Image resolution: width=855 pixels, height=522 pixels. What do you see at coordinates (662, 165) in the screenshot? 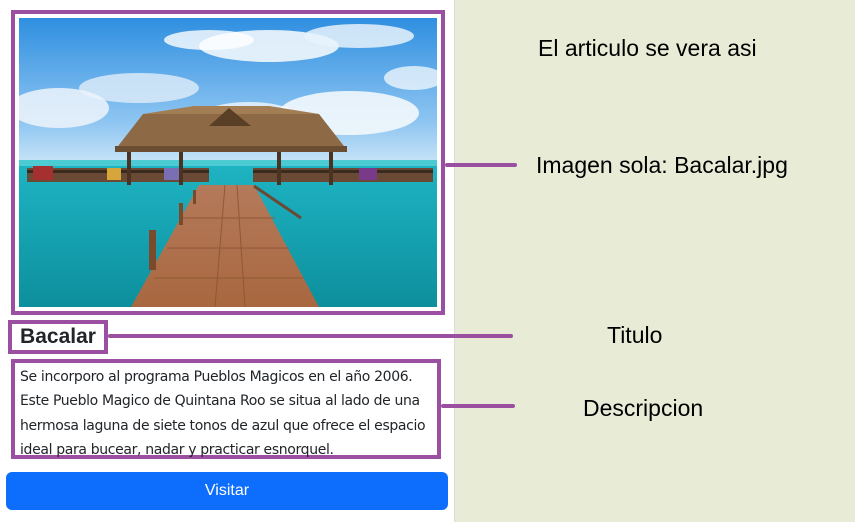
I see `annotation-image-label: Imagen sola: Bacalar.jpg` at bounding box center [662, 165].